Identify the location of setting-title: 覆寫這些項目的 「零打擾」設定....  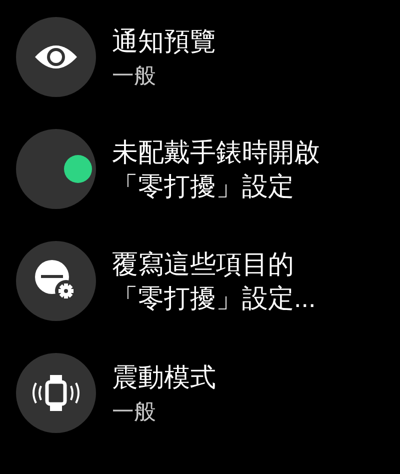
(214, 281).